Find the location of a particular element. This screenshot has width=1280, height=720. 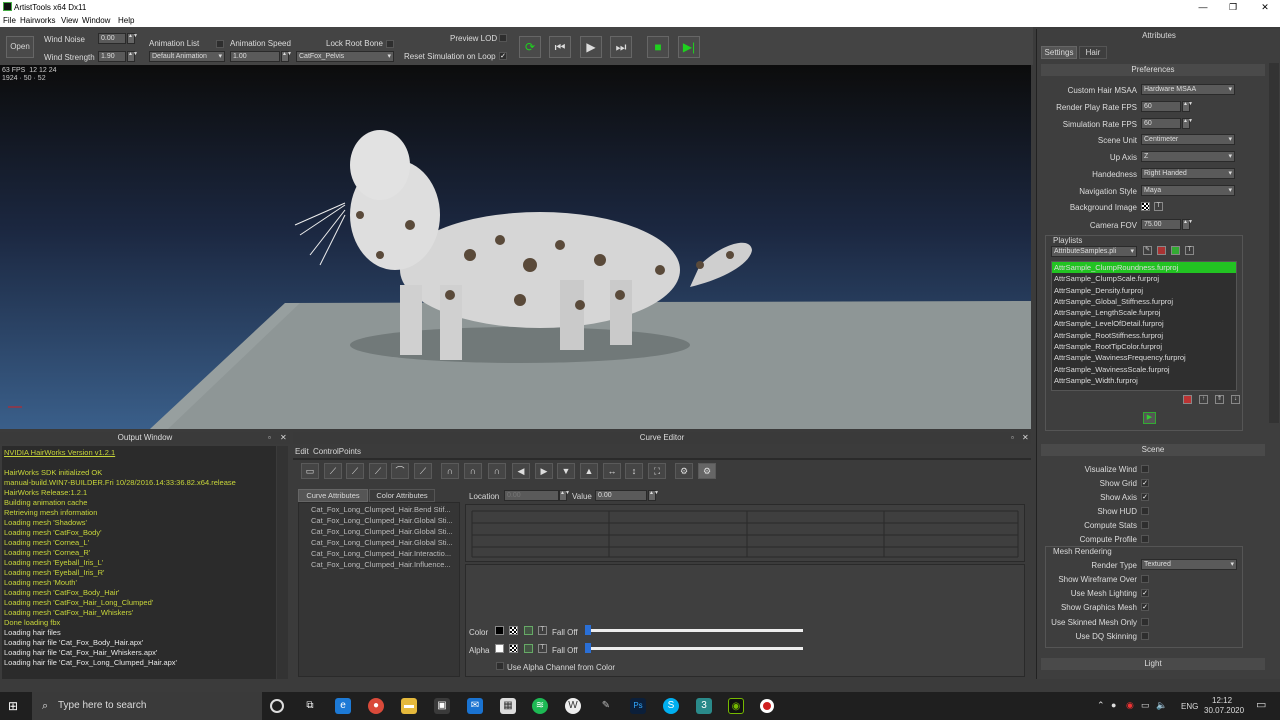

reset-sim-checkbox: ✓ is located at coordinates (503, 56).